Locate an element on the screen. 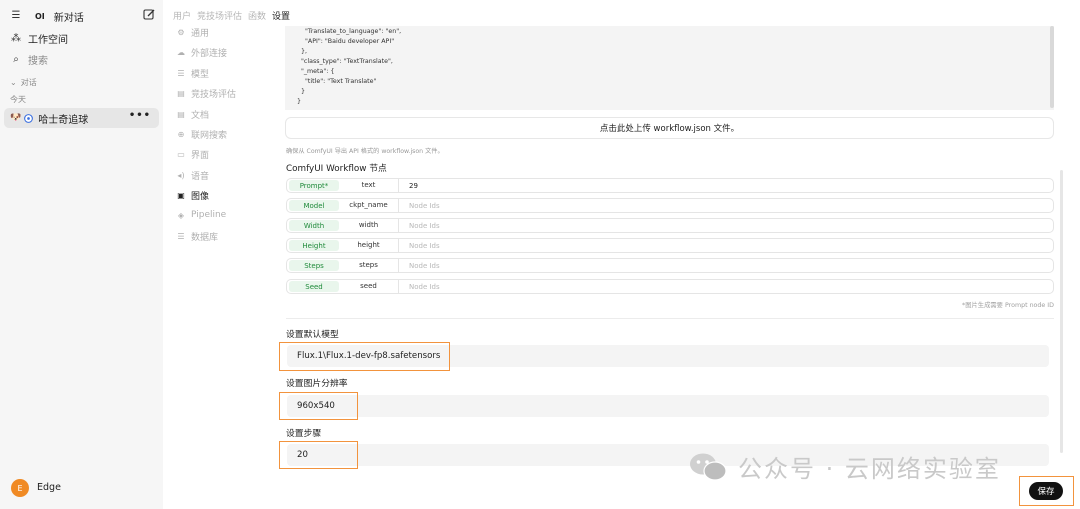  menu-item-label: 界面 is located at coordinates (200, 156).